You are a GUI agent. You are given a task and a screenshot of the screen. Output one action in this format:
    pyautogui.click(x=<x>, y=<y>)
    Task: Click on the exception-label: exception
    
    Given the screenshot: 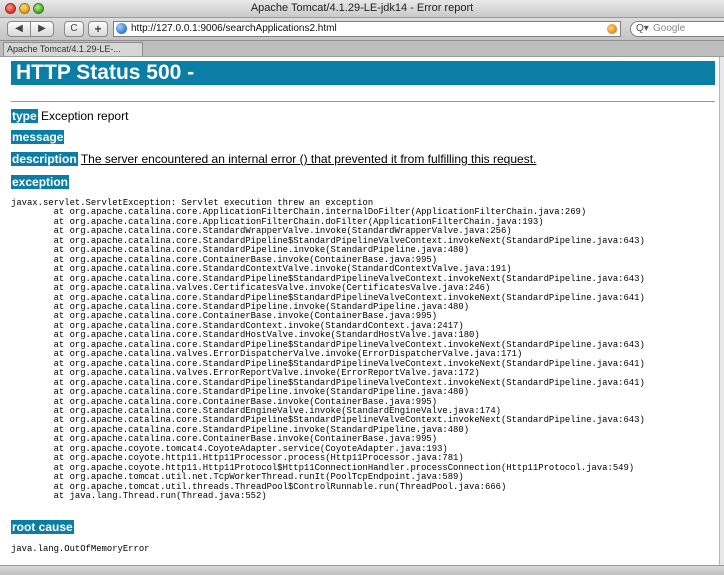 What is the action you would take?
    pyautogui.click(x=40, y=182)
    